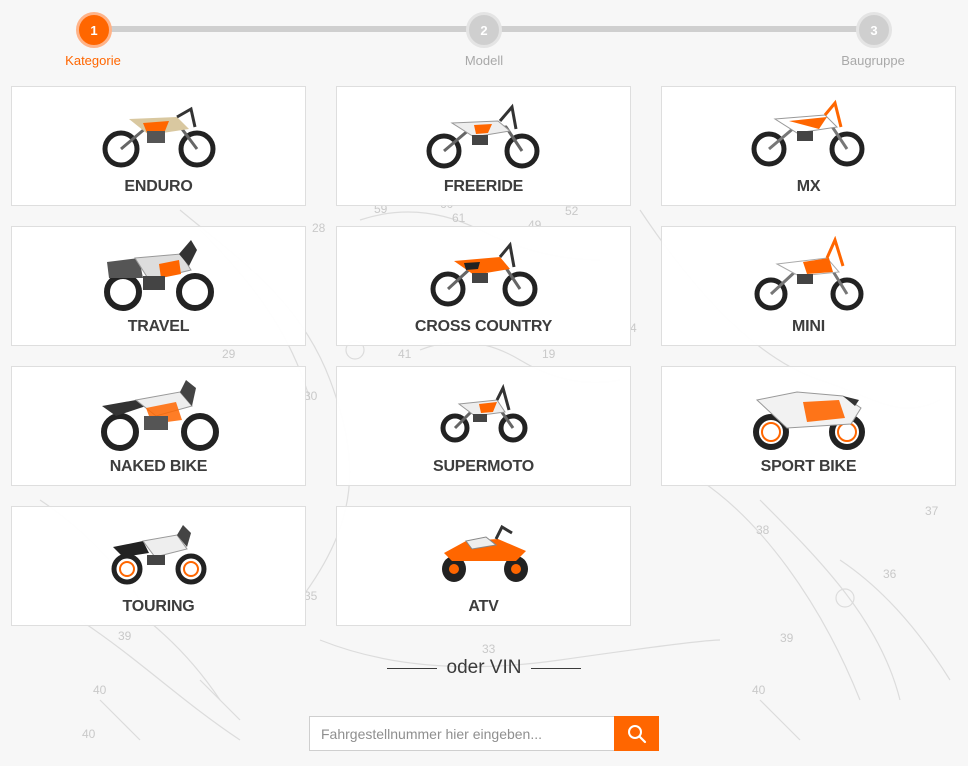  I want to click on category-label: MX, so click(808, 186).